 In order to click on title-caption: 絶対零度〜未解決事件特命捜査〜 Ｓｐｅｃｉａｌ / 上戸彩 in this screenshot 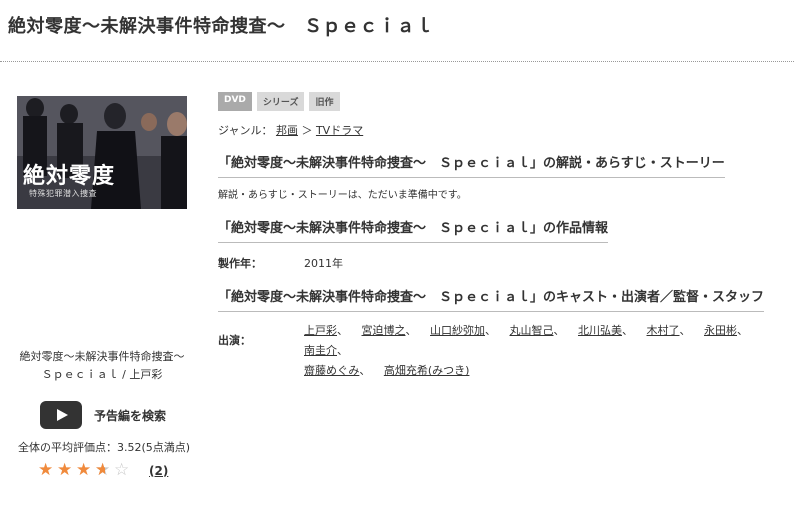, I will do `click(102, 366)`.